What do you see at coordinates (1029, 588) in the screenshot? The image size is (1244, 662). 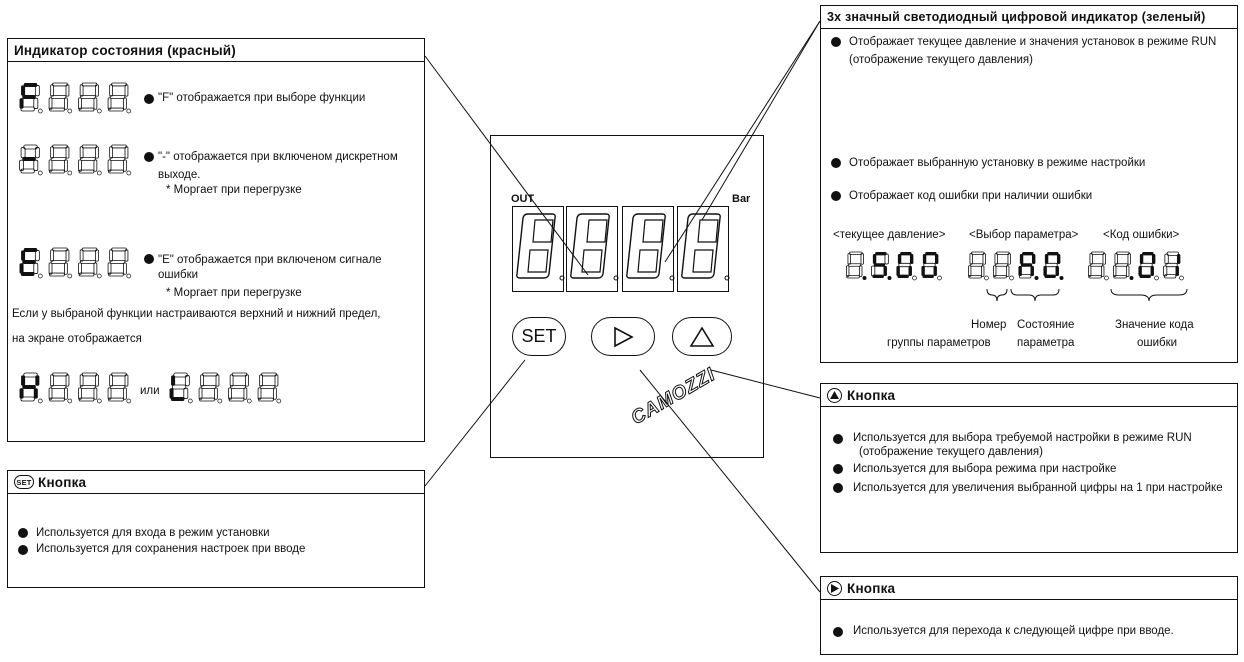 I see `right-button-title: Кнопка` at bounding box center [1029, 588].